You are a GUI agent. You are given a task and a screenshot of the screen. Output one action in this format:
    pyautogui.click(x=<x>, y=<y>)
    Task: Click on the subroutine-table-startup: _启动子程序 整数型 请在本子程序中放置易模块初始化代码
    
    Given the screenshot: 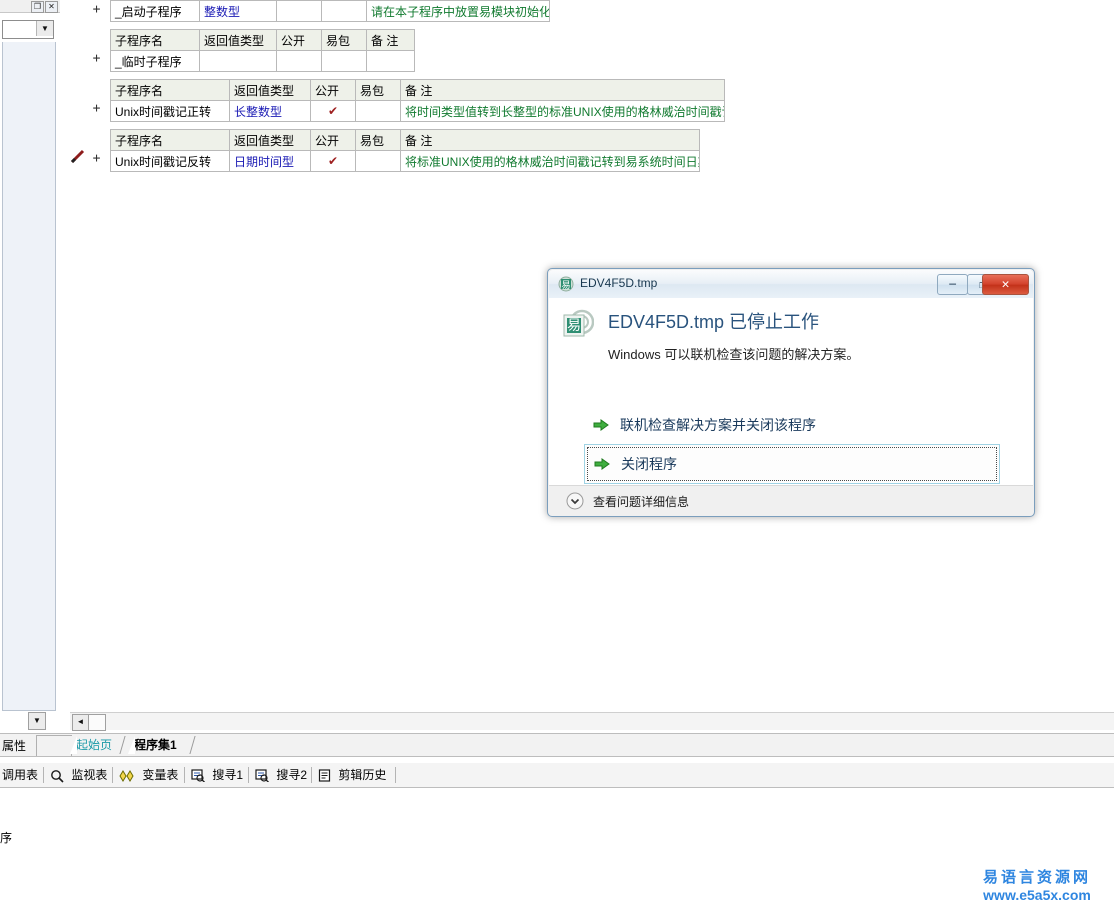 What is the action you would take?
    pyautogui.click(x=330, y=11)
    